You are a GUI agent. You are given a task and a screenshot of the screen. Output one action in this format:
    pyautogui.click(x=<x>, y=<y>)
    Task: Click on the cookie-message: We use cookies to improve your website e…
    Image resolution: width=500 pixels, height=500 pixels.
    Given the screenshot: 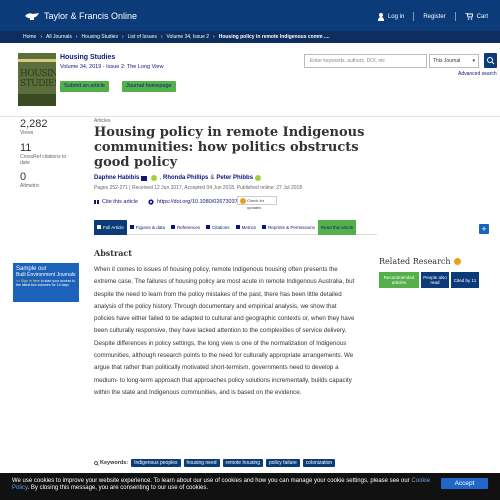 What is the action you would take?
    pyautogui.click(x=211, y=481)
    